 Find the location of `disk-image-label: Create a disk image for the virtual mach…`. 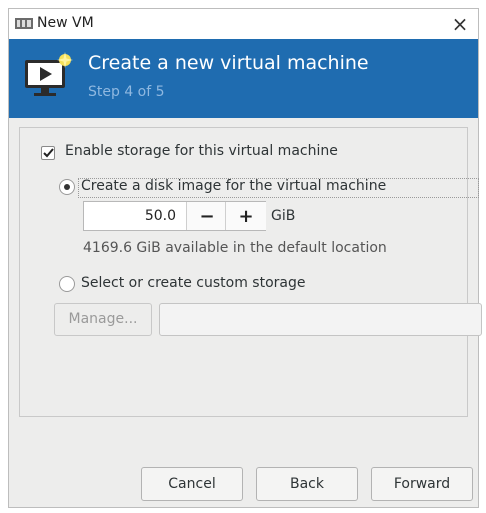

disk-image-label: Create a disk image for the virtual mach… is located at coordinates (233, 186).